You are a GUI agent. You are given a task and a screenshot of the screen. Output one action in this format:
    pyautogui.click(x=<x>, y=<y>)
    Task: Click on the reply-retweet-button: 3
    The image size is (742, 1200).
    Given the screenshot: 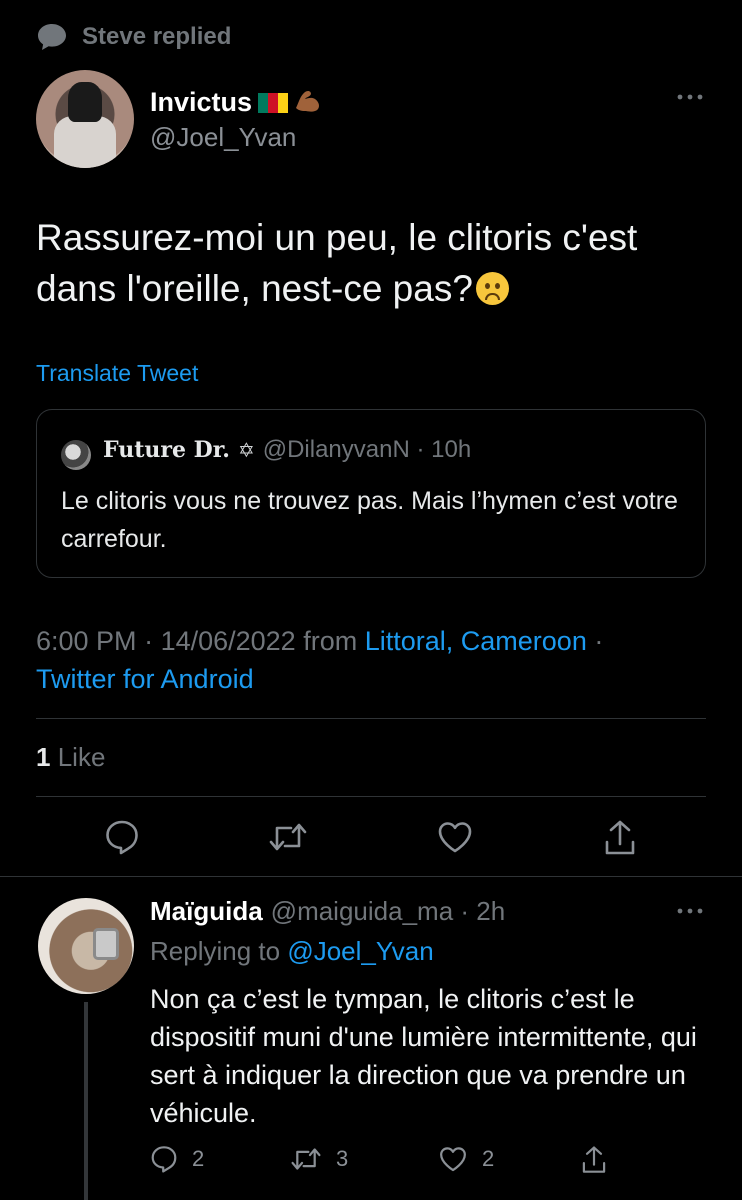 What is the action you would take?
    pyautogui.click(x=319, y=1159)
    